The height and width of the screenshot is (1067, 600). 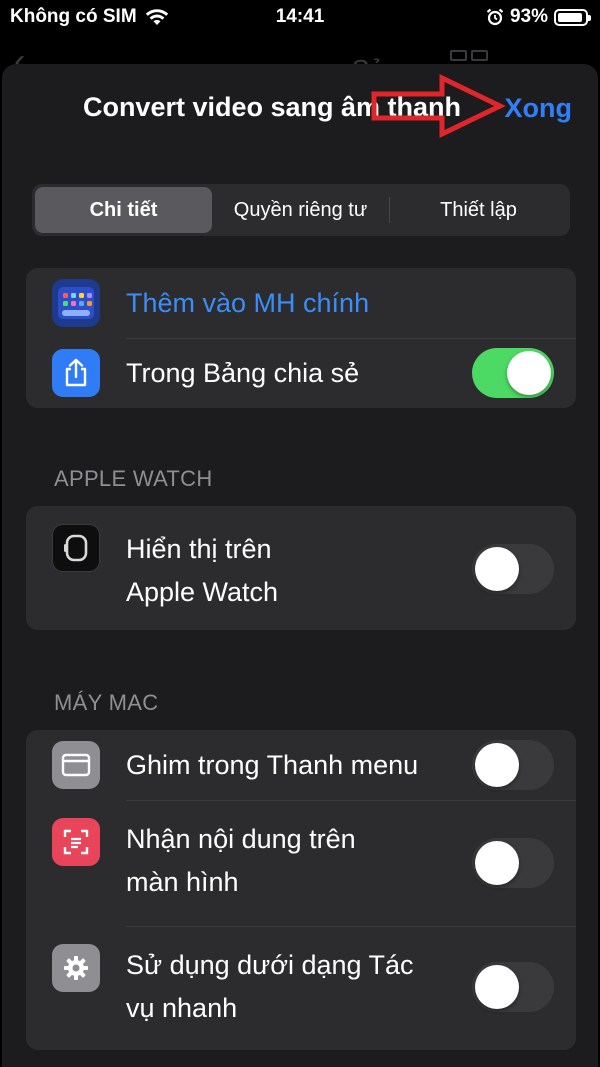 I want to click on share-sheet-row: Trong Bảng chia sẻ, so click(x=301, y=373).